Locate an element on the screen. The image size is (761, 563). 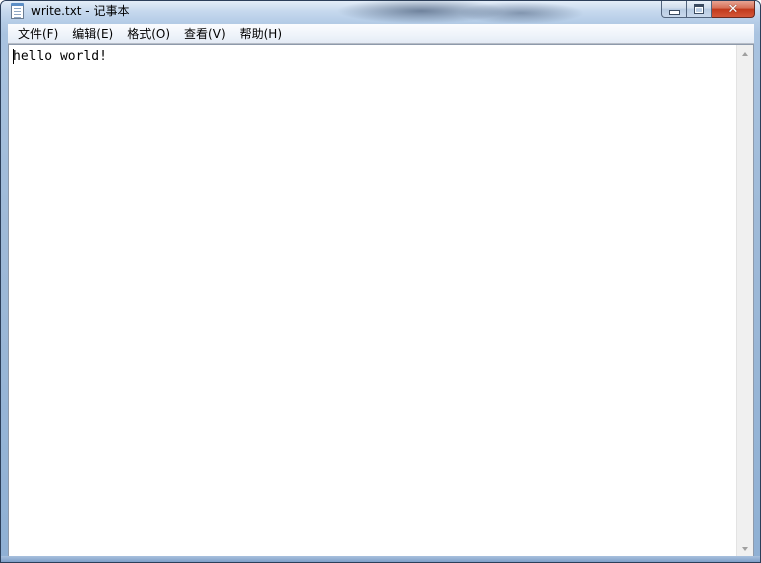
close-button: ✕ is located at coordinates (733, 9).